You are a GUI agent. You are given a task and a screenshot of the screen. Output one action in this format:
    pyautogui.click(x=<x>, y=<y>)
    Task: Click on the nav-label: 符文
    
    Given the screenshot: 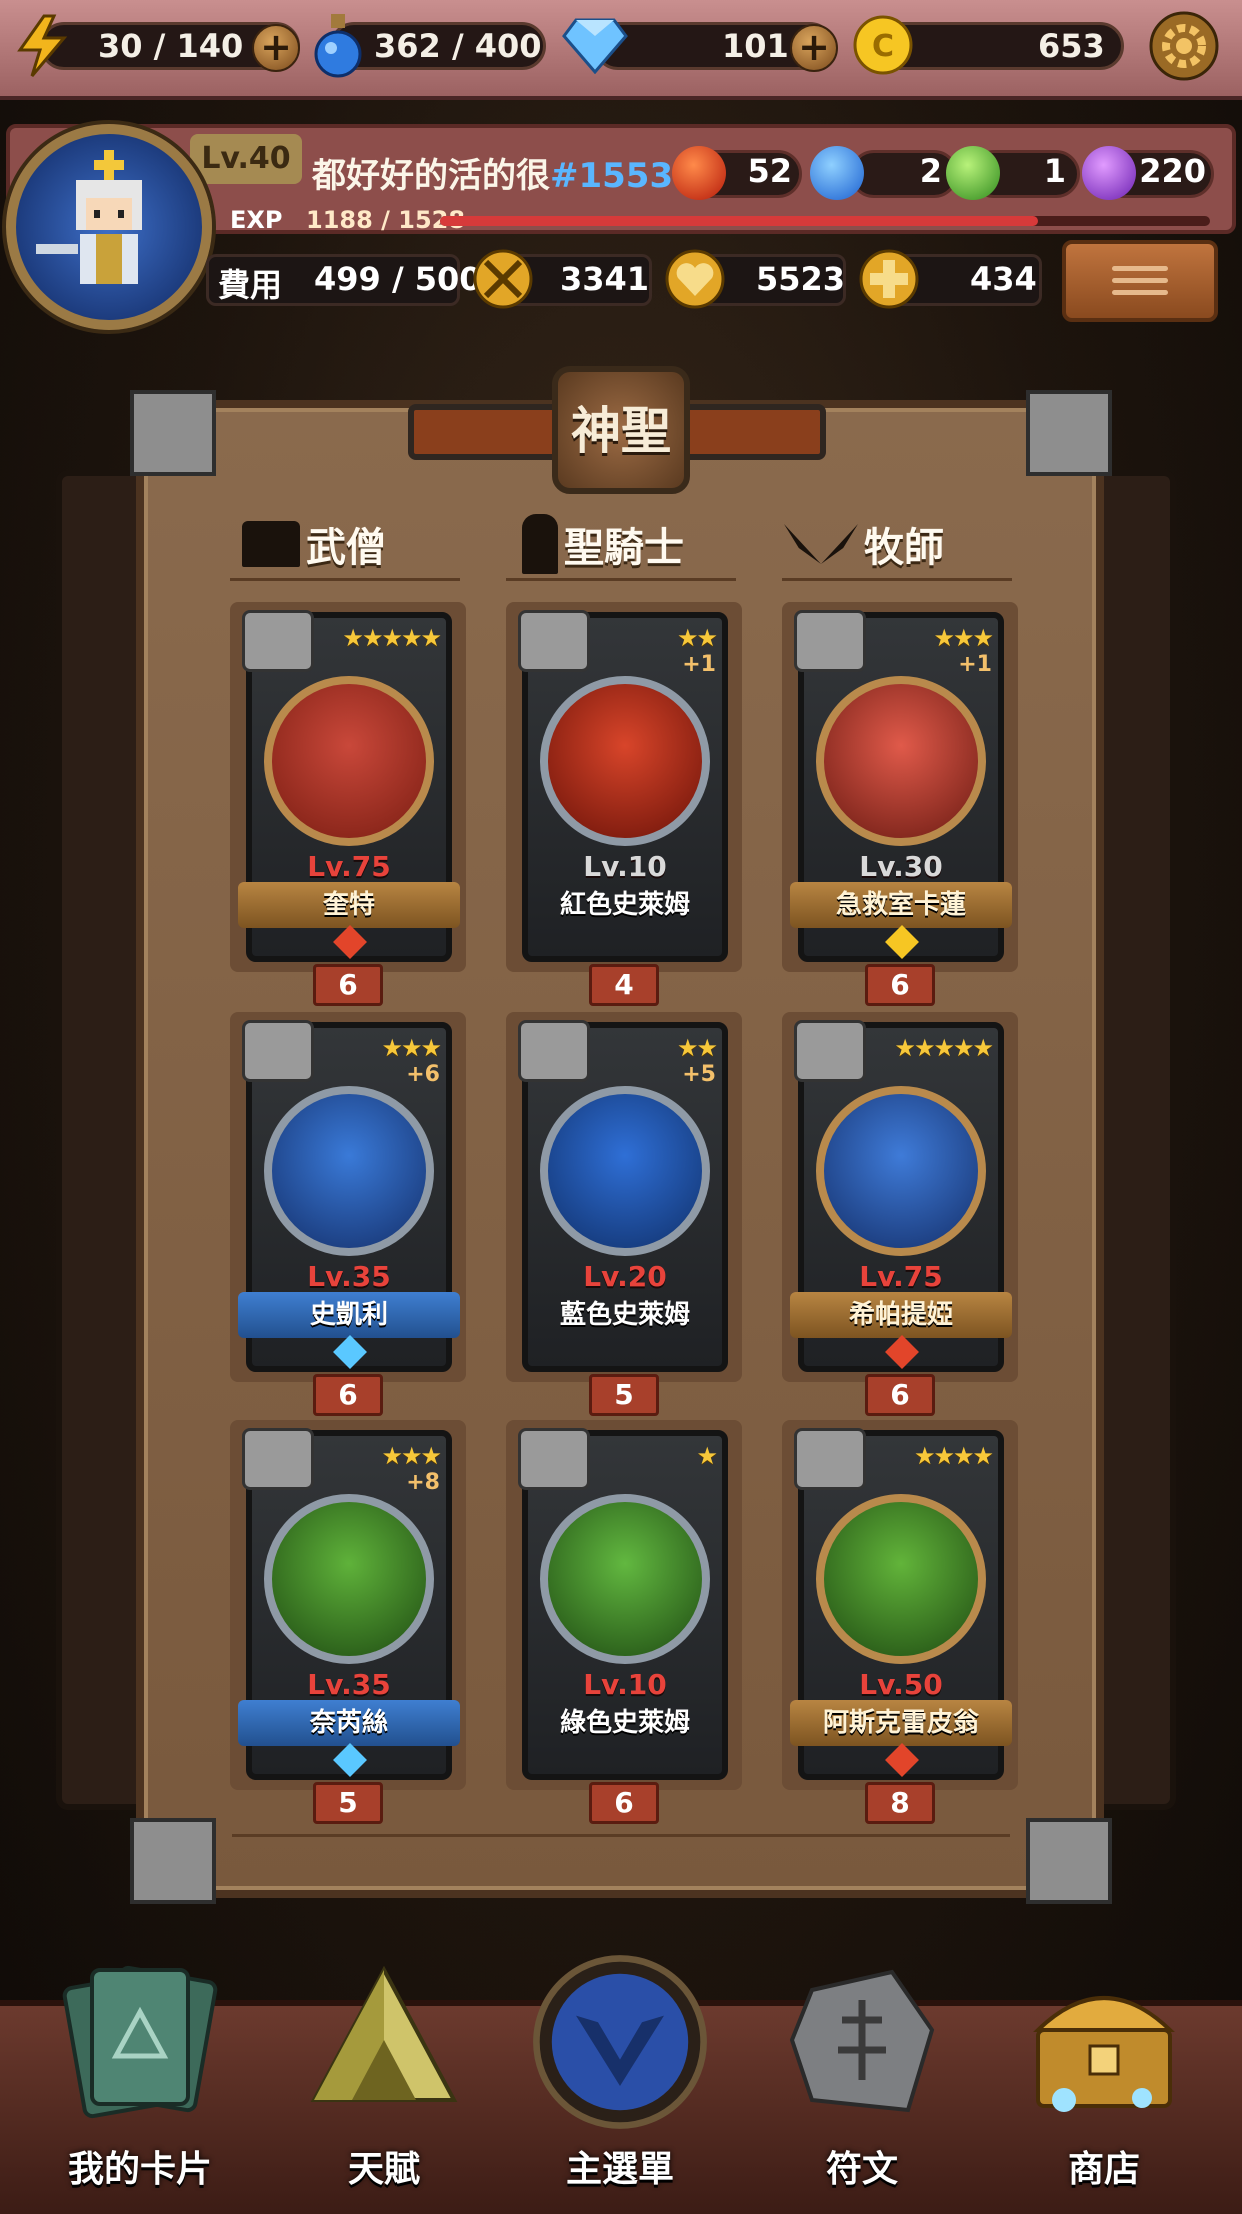 What is the action you would take?
    pyautogui.click(x=861, y=2169)
    